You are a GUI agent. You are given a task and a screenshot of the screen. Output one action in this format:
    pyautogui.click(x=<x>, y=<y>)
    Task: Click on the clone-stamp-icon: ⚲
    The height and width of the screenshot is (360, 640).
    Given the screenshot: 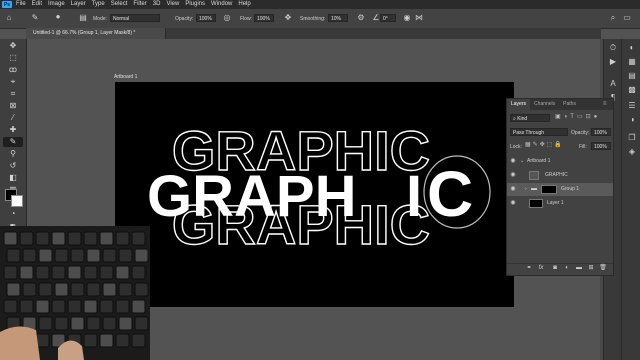 What is the action you would take?
    pyautogui.click(x=13, y=154)
    